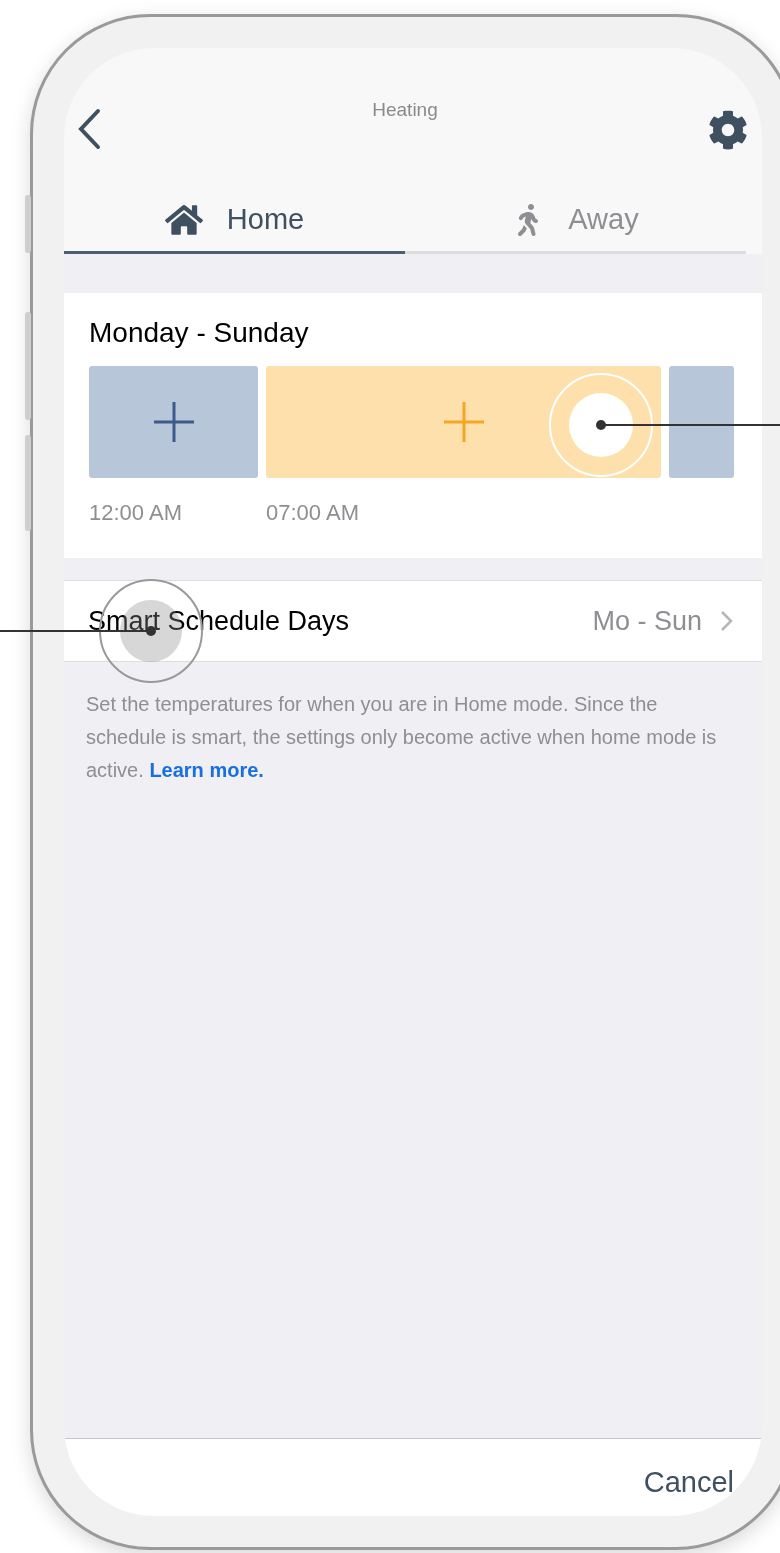 This screenshot has height=1553, width=780. I want to click on screen-title: Heating, so click(405, 110).